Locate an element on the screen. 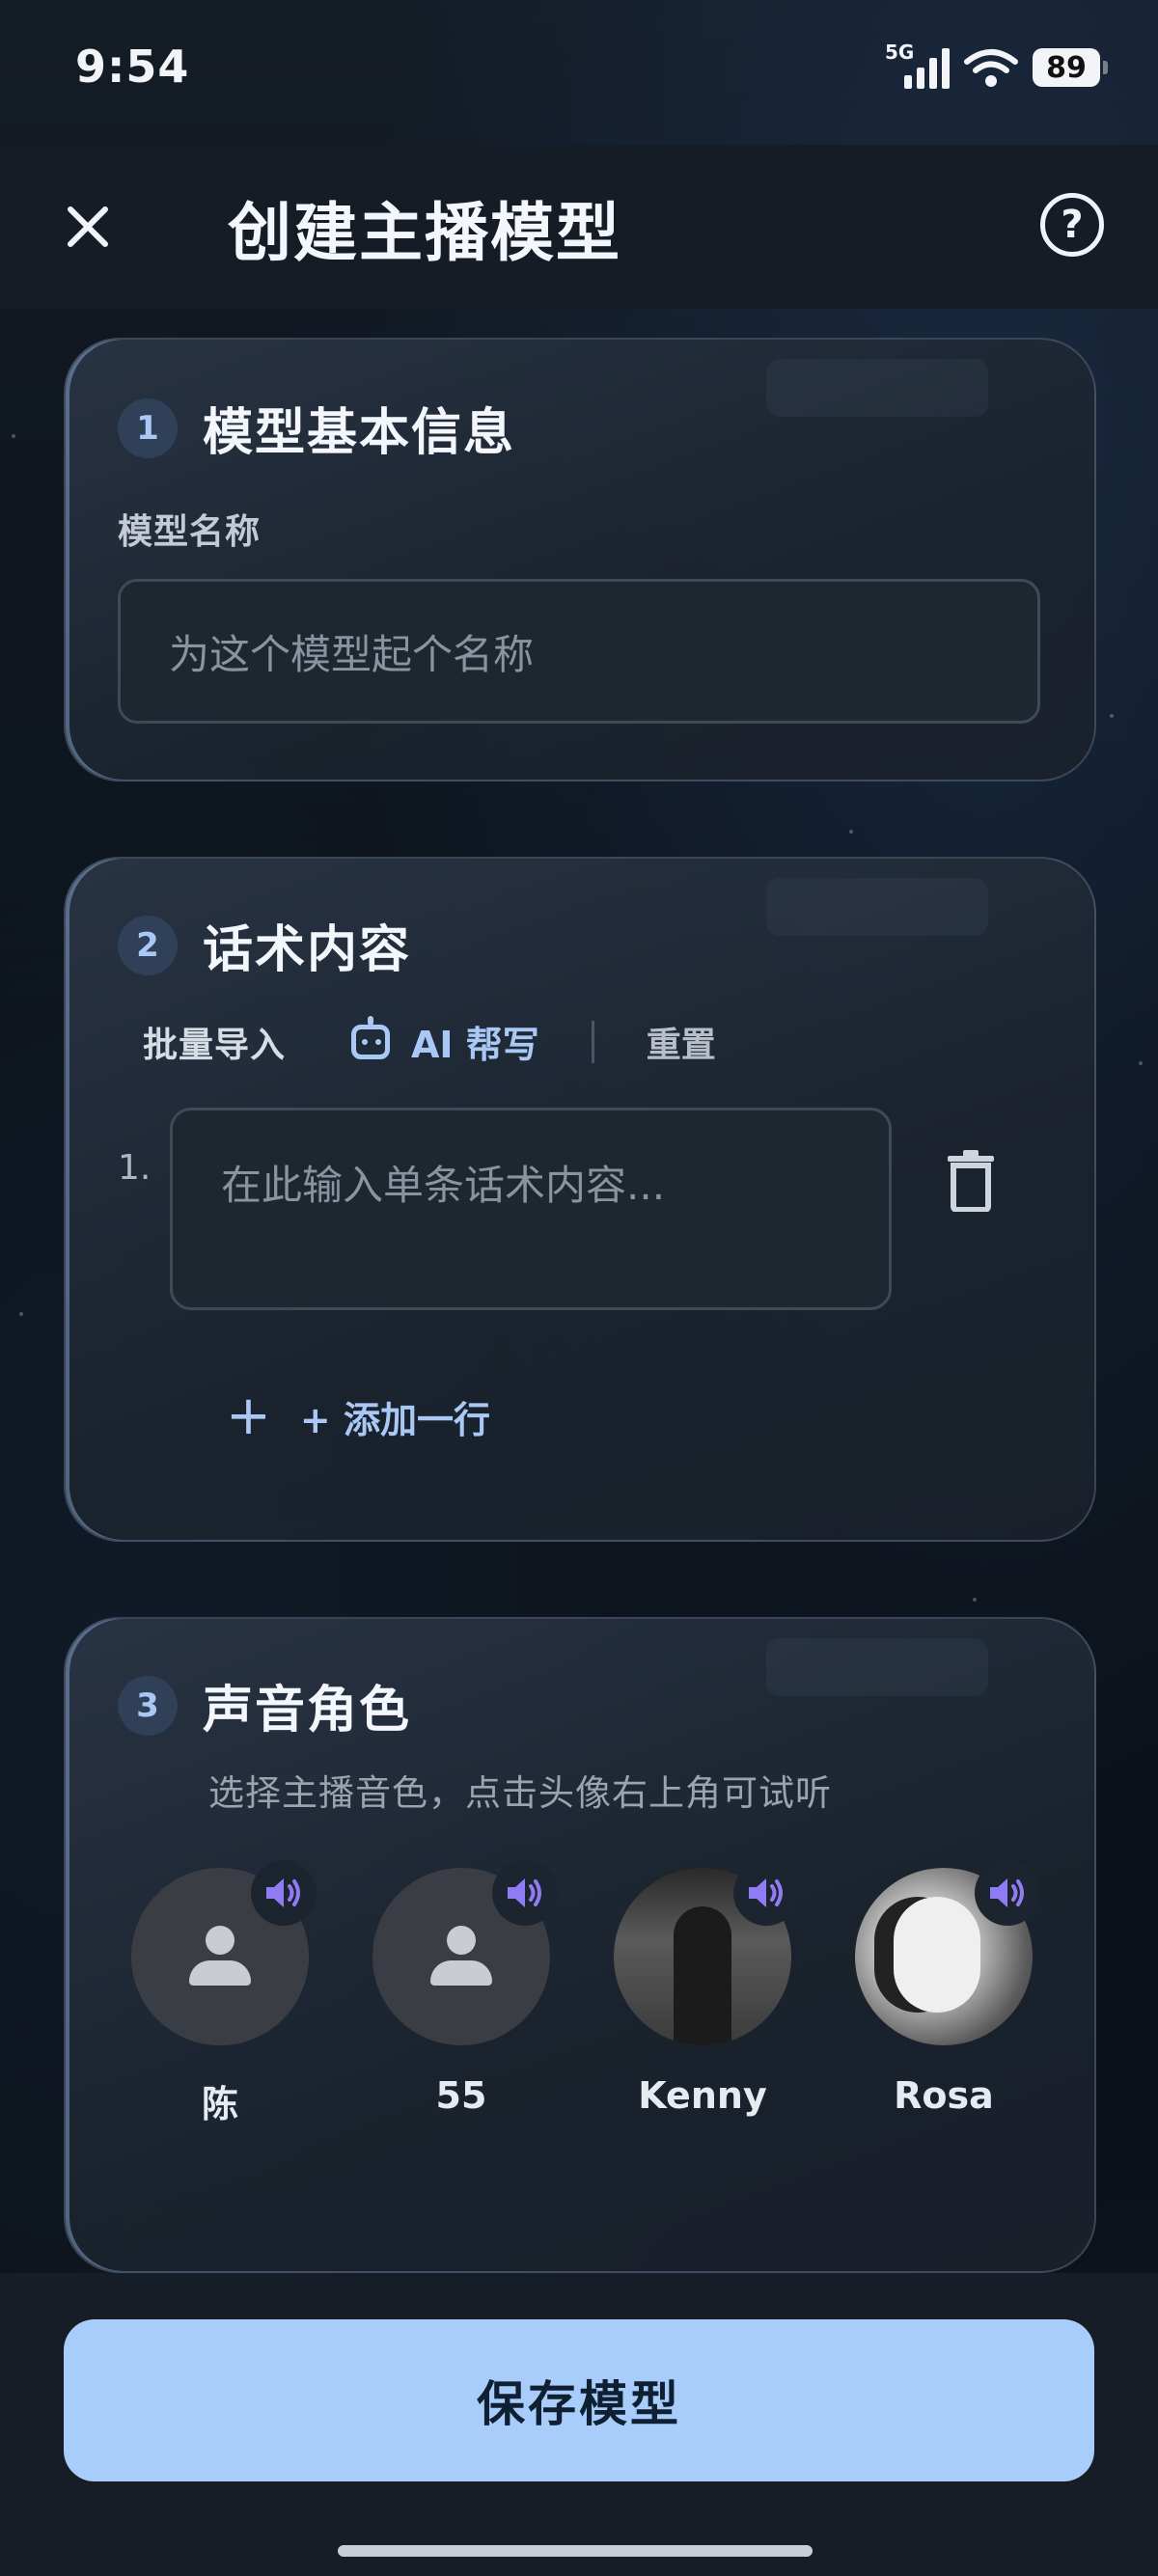 The image size is (1158, 2576). bottom-bar: 保存模型 is located at coordinates (579, 2424).